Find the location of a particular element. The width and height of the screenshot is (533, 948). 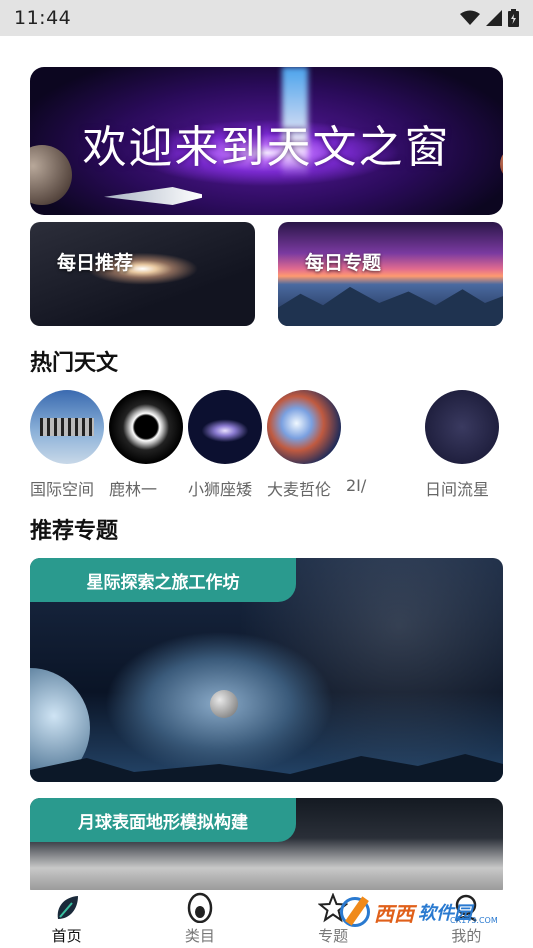

topic-tag: 星际探索之旅工作坊 is located at coordinates (163, 580).